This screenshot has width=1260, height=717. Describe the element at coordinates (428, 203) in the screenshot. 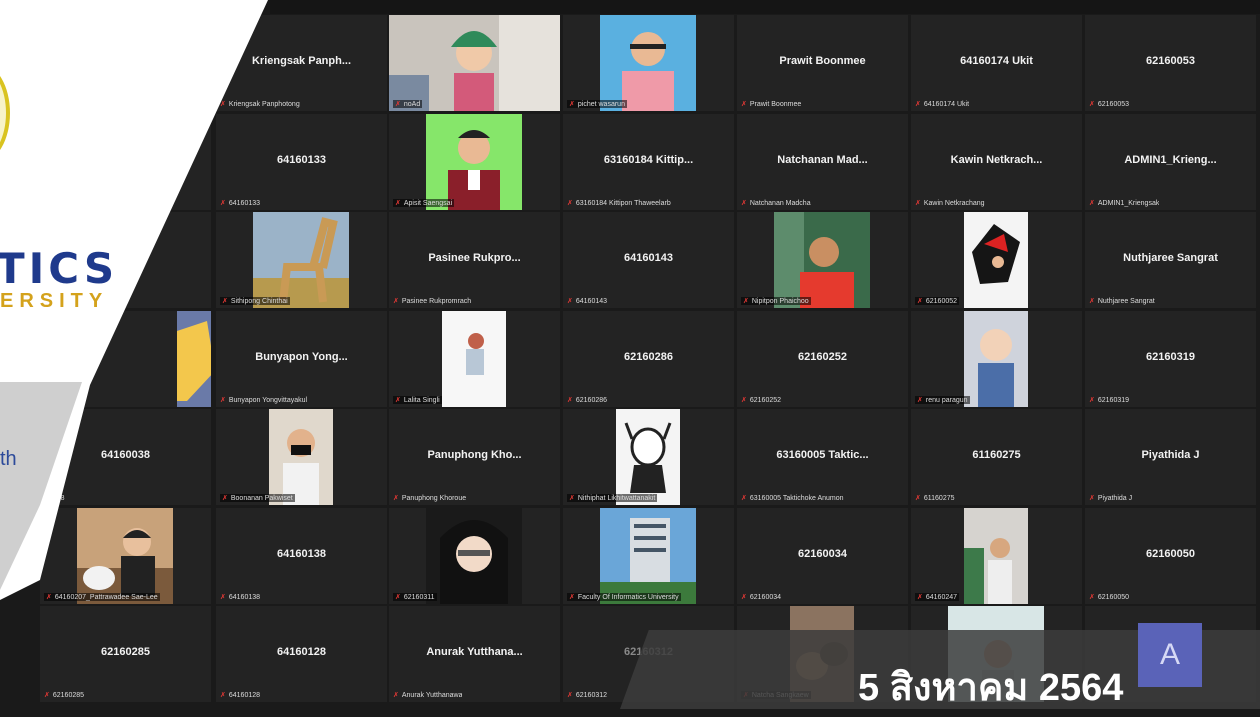

I see `participant-caption-text: Apisit Saengsai` at that location.